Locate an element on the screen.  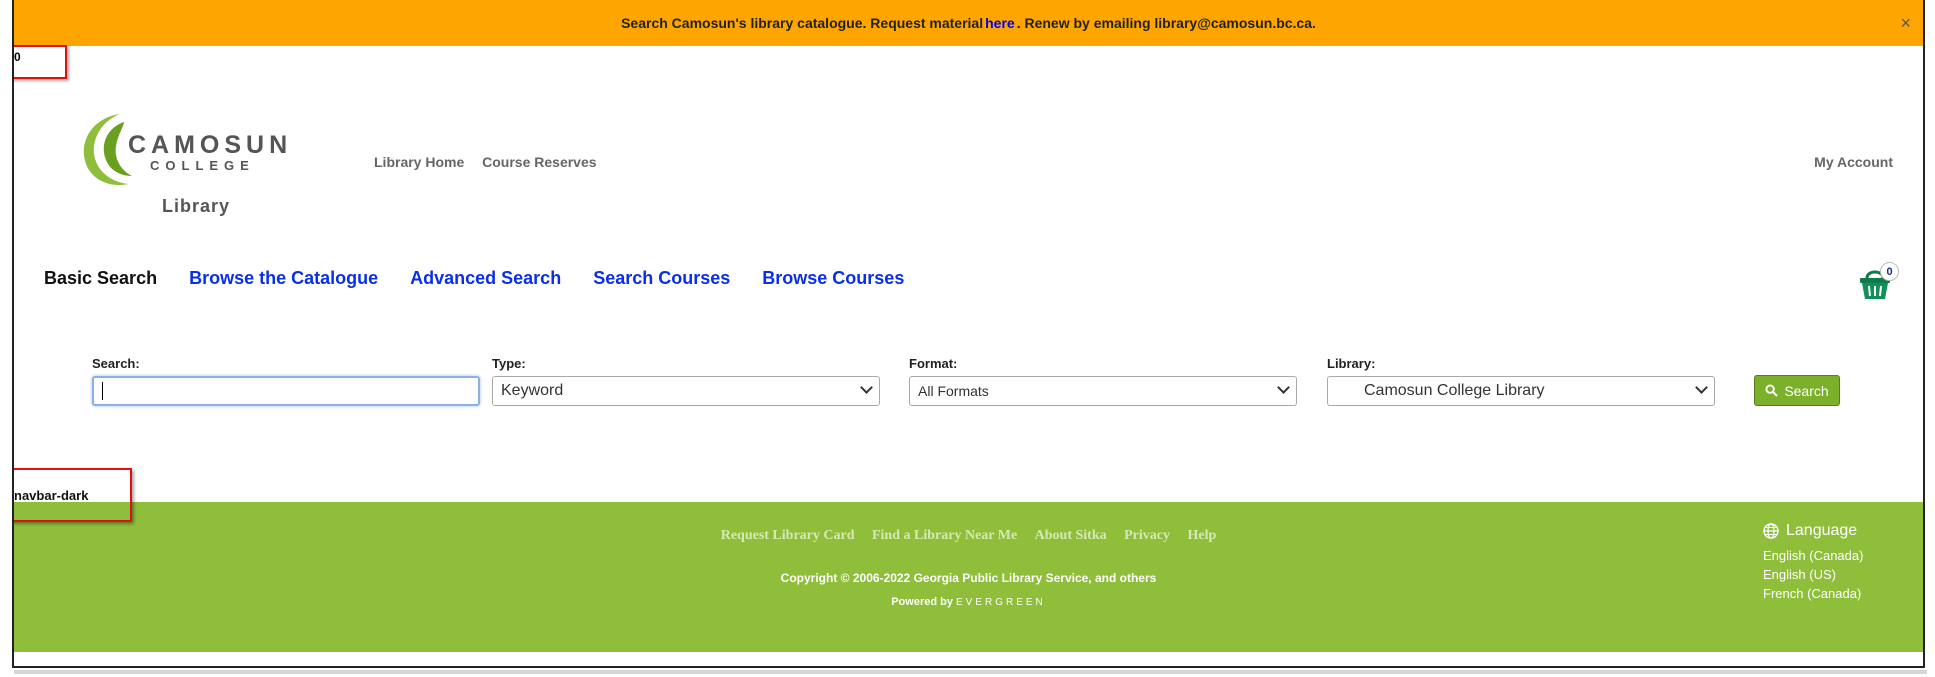
type-label: Type: is located at coordinates (509, 363).